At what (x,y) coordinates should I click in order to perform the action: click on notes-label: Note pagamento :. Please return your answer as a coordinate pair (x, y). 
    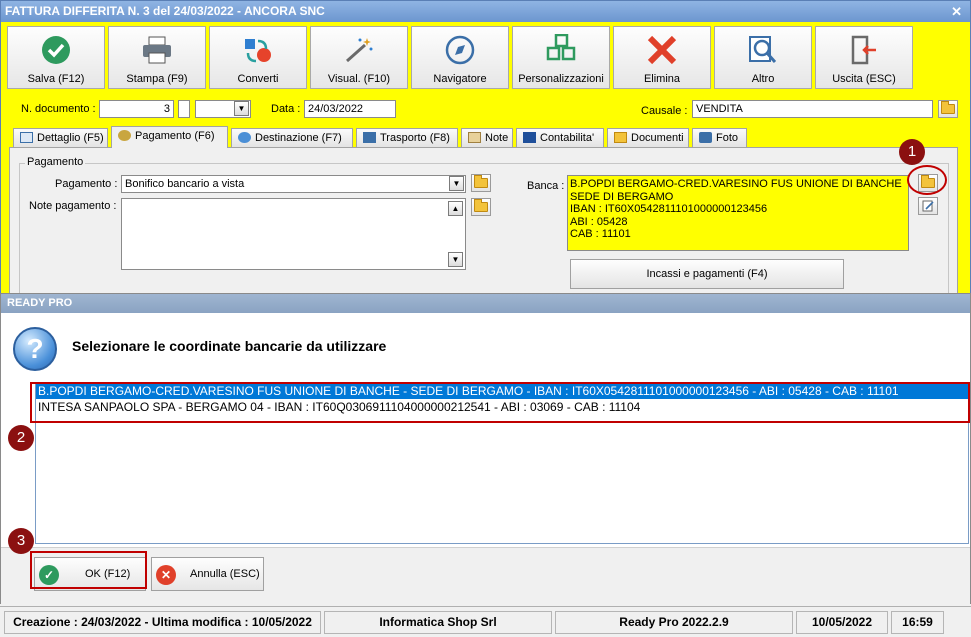
    Looking at the image, I should click on (73, 206).